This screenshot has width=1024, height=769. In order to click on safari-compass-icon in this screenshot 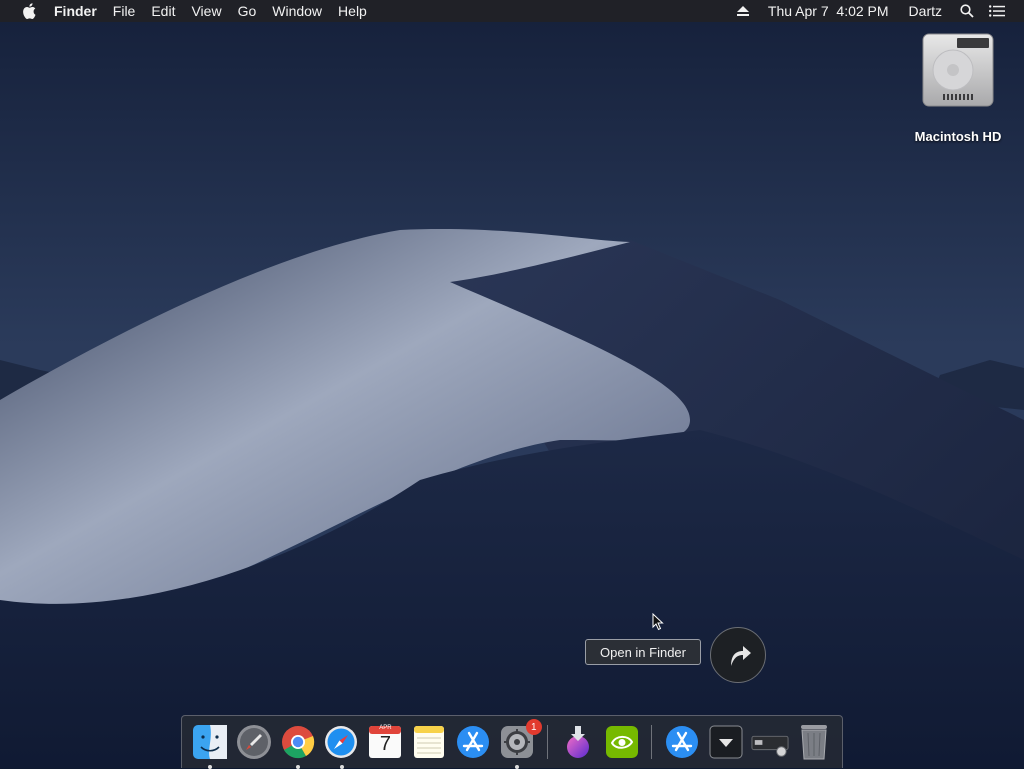, I will do `click(341, 742)`.